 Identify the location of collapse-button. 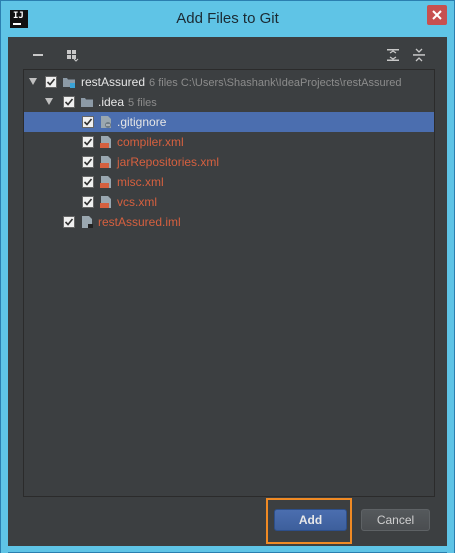
(38, 55).